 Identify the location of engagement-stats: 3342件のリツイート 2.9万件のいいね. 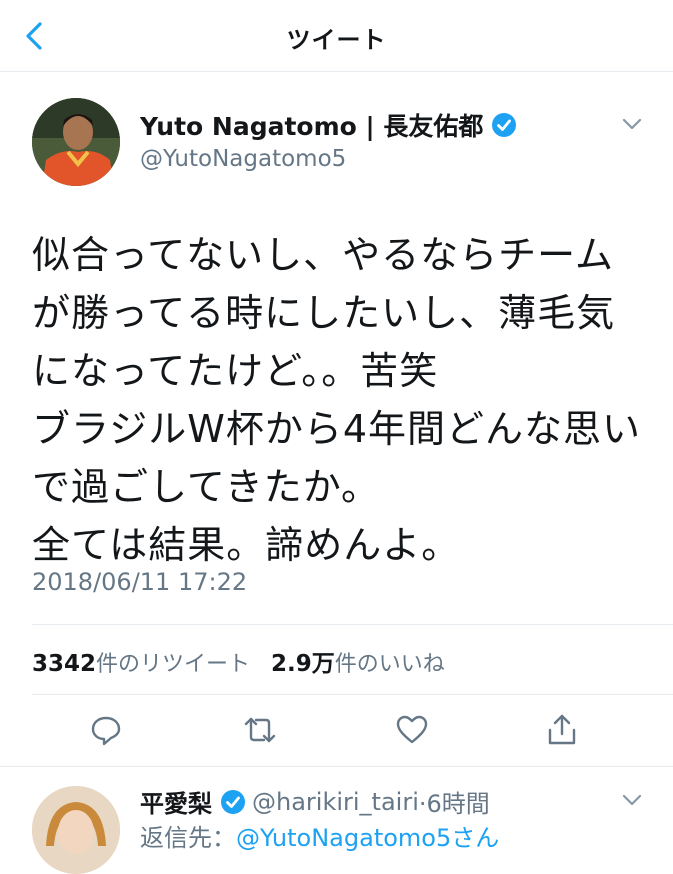
(238, 661).